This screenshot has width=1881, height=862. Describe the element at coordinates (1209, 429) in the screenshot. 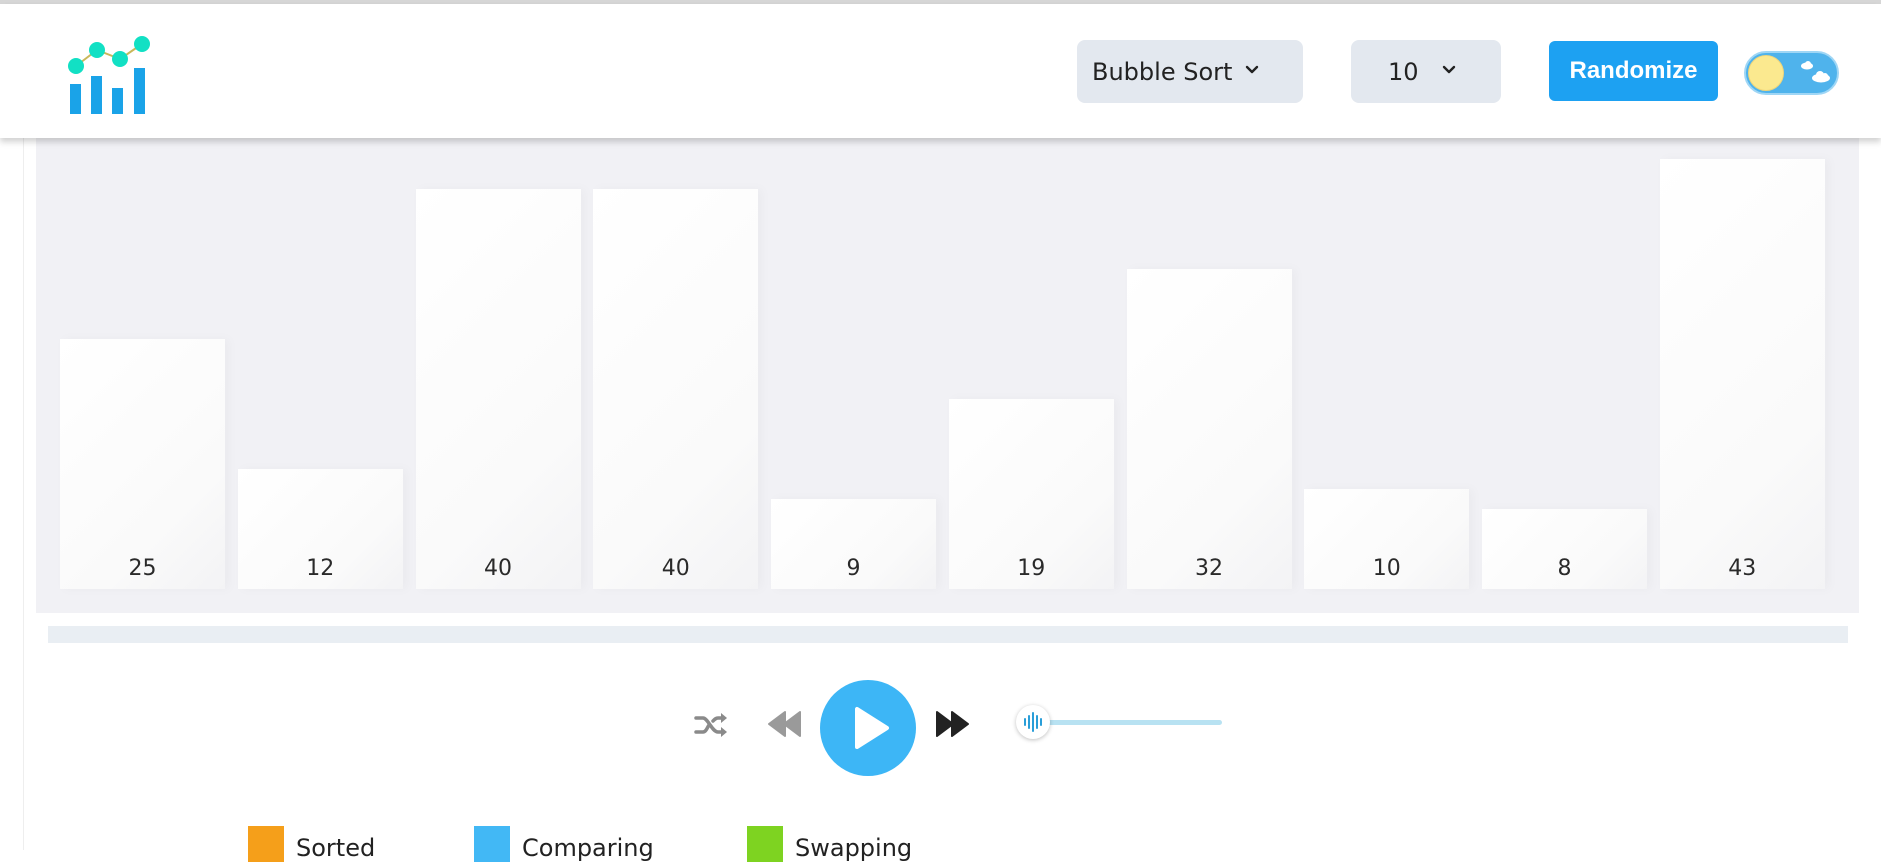

I see `array-bar: 32` at that location.